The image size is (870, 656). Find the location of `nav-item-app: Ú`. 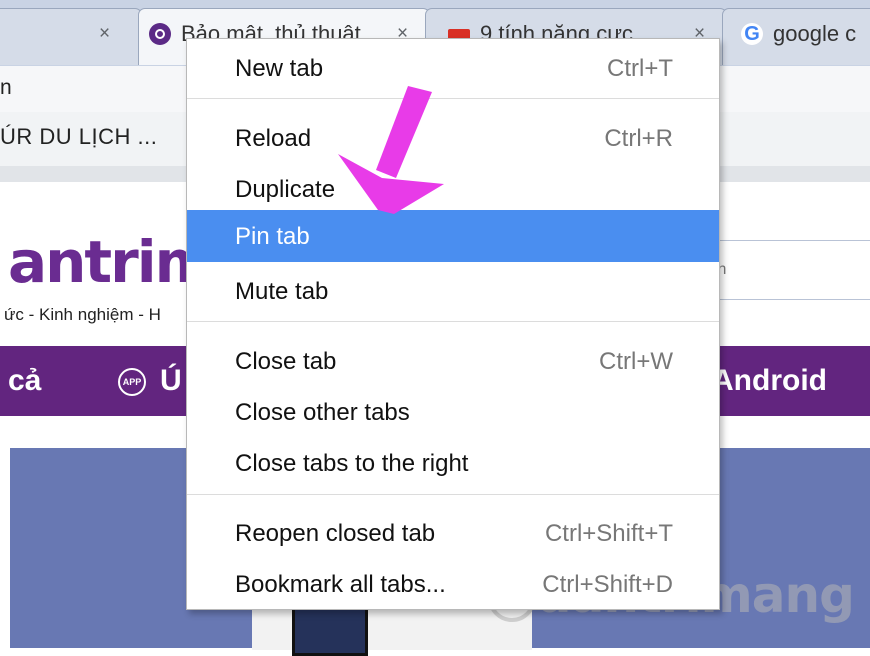

nav-item-app: Ú is located at coordinates (171, 381).